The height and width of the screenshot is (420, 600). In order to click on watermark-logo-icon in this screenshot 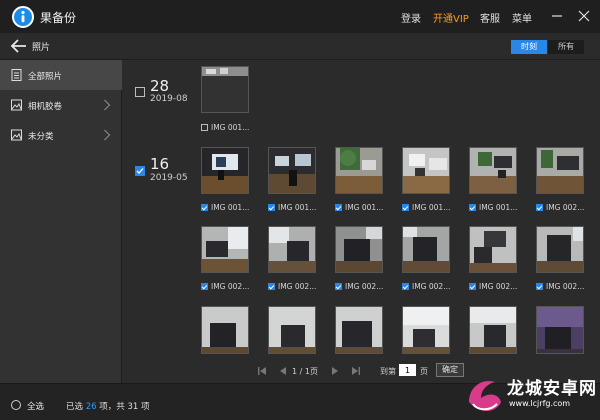, I will do `click(485, 396)`.